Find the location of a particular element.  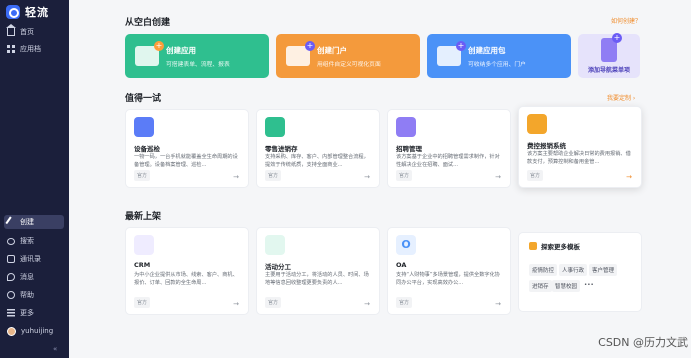

section-title-new: 最新上架 is located at coordinates (143, 217).